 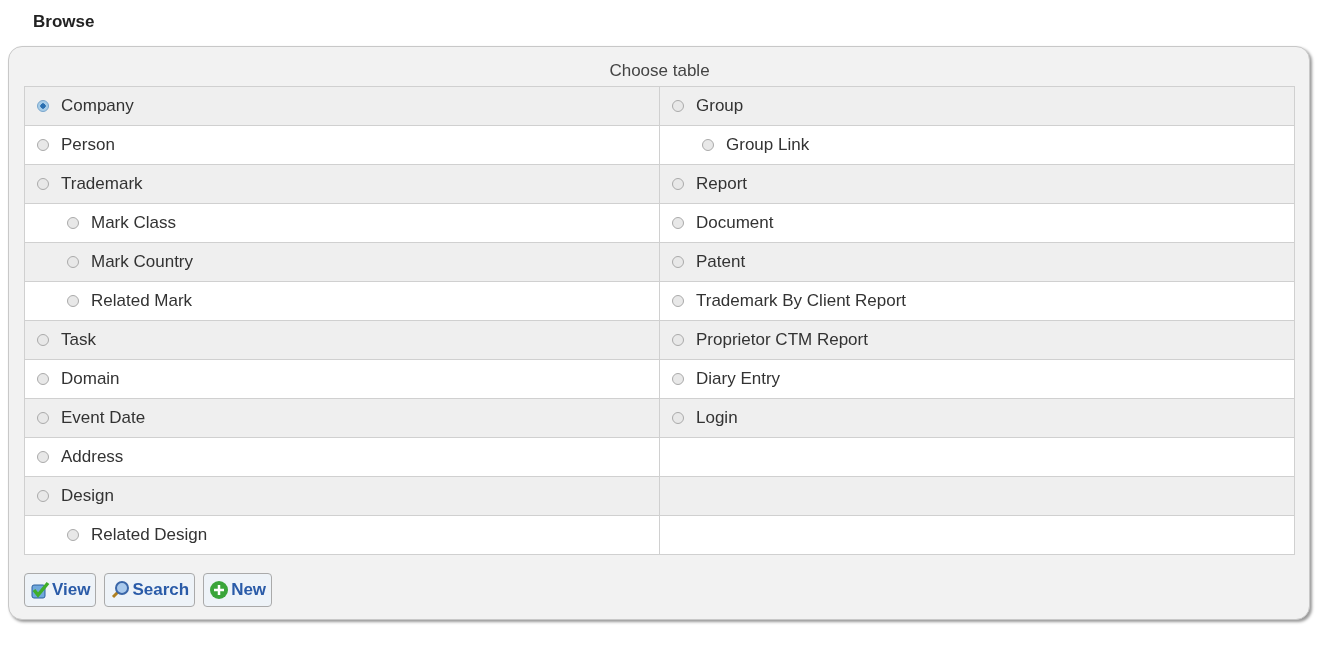 I want to click on page-heading: Browse, so click(x=64, y=22).